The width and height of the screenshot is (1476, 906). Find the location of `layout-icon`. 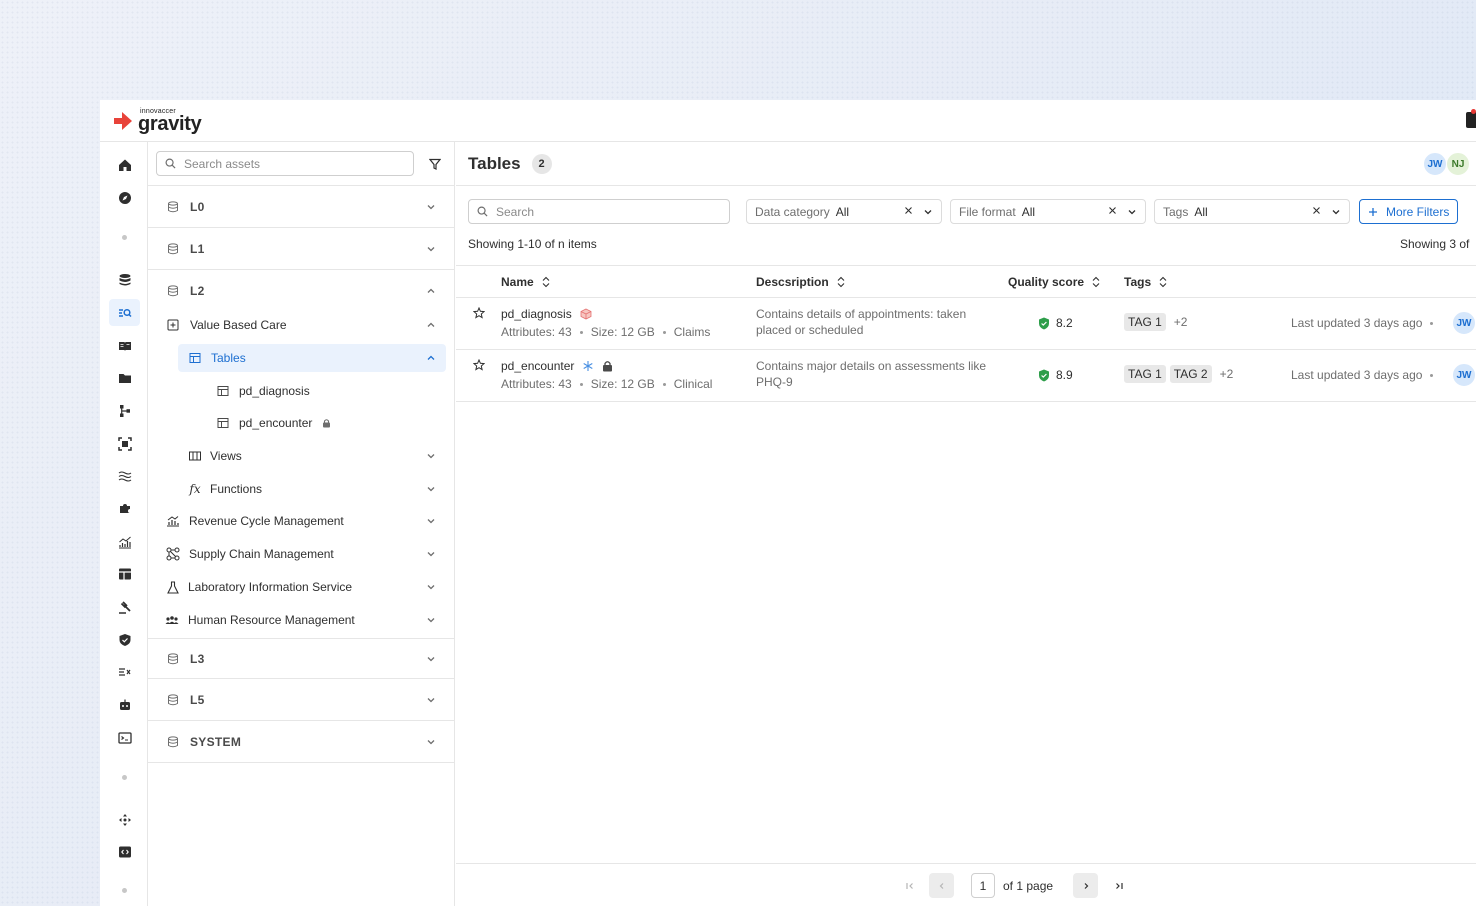

layout-icon is located at coordinates (124, 573).